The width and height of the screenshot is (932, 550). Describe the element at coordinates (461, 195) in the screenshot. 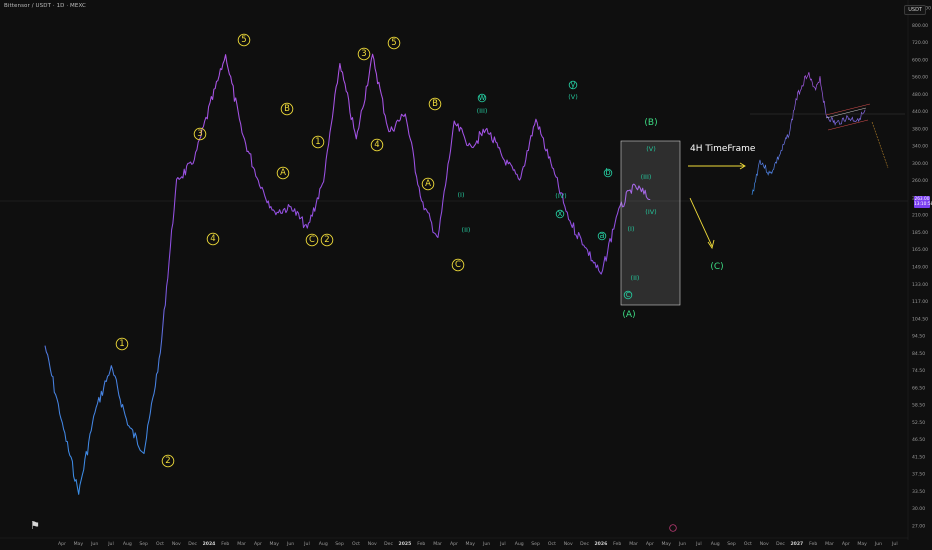

I see `wave-label: (I)` at that location.